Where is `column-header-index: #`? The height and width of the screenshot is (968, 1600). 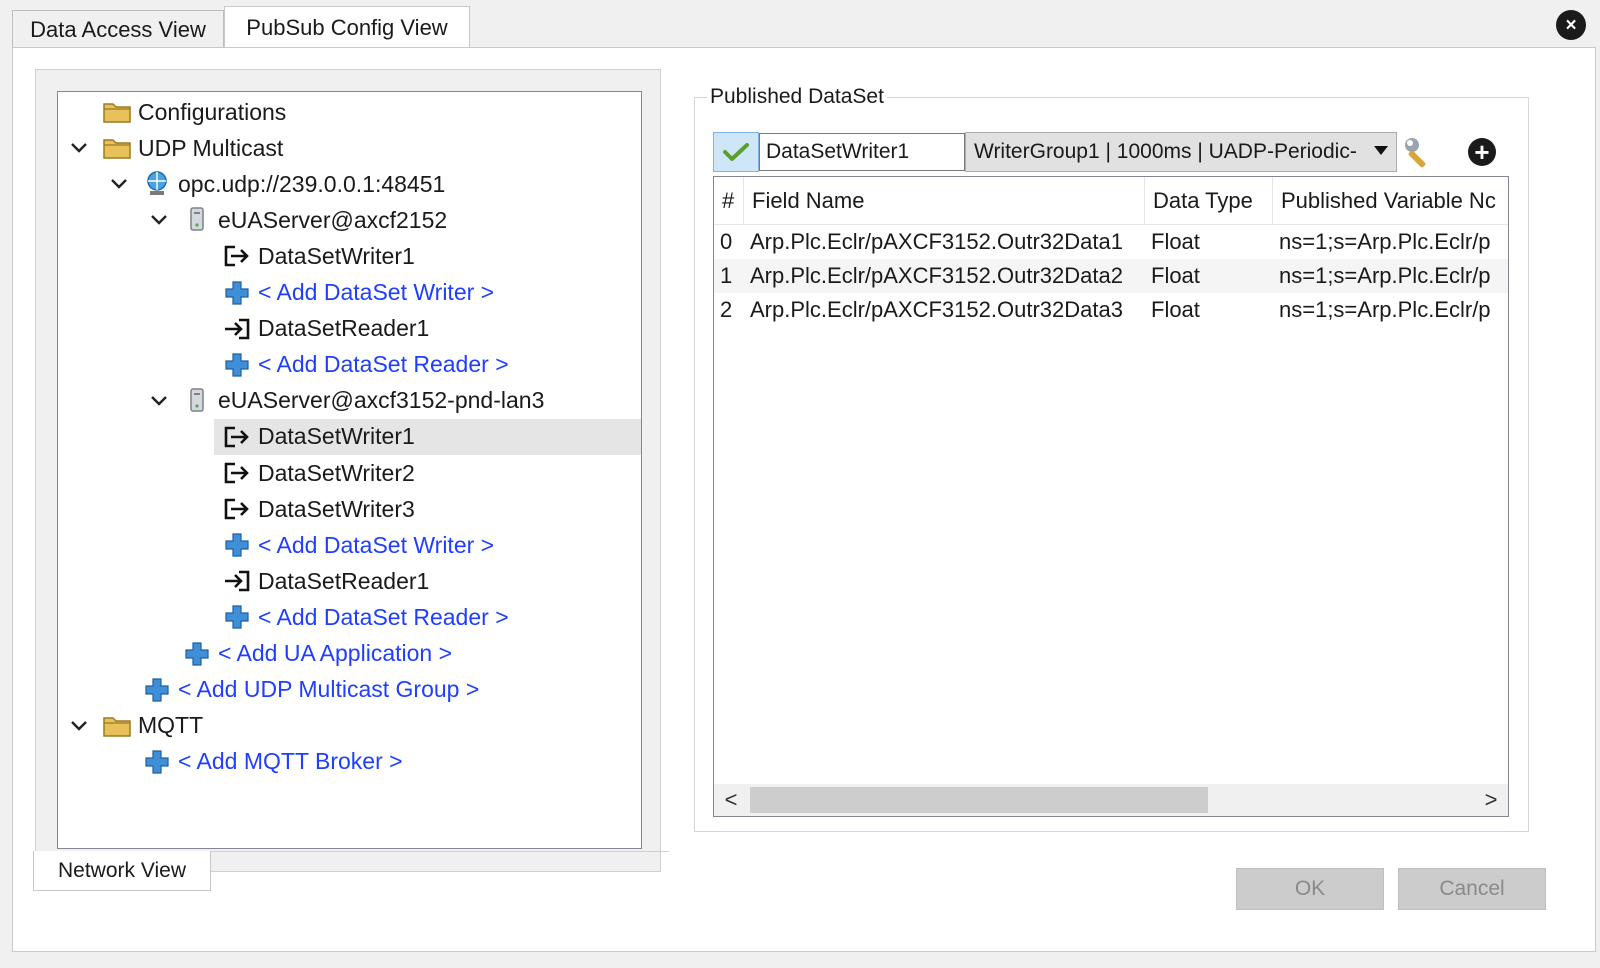
column-header-index: # is located at coordinates (729, 201).